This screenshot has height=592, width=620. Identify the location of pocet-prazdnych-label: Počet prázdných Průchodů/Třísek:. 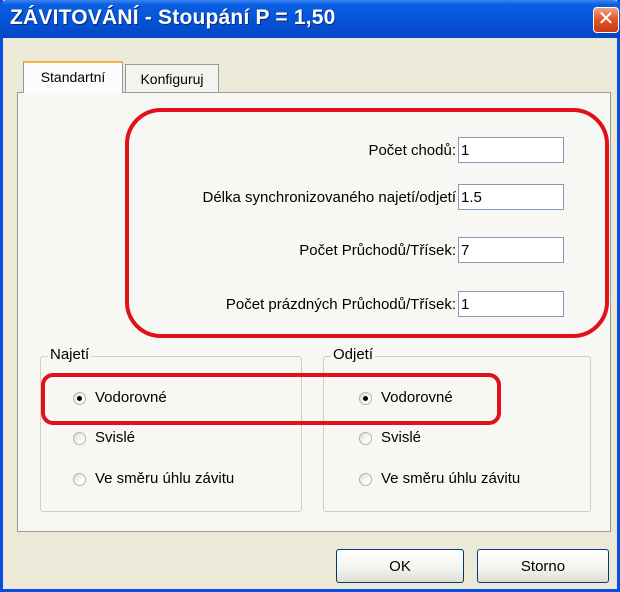
(340, 304).